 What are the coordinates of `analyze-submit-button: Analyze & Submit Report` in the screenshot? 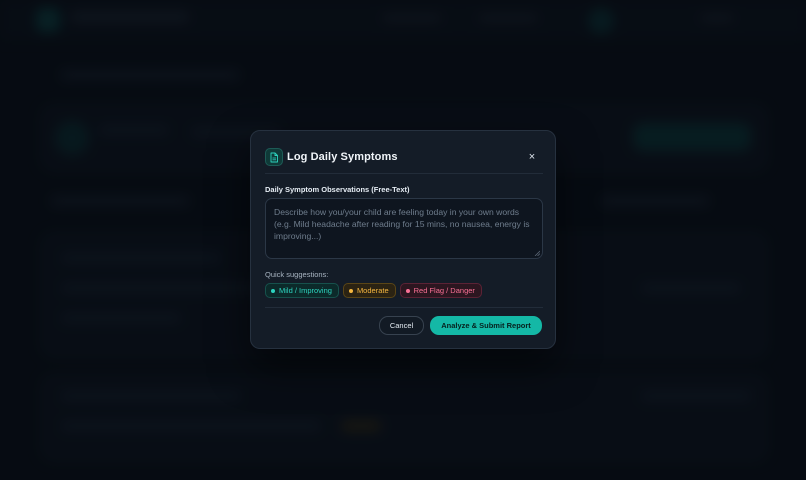 It's located at (486, 325).